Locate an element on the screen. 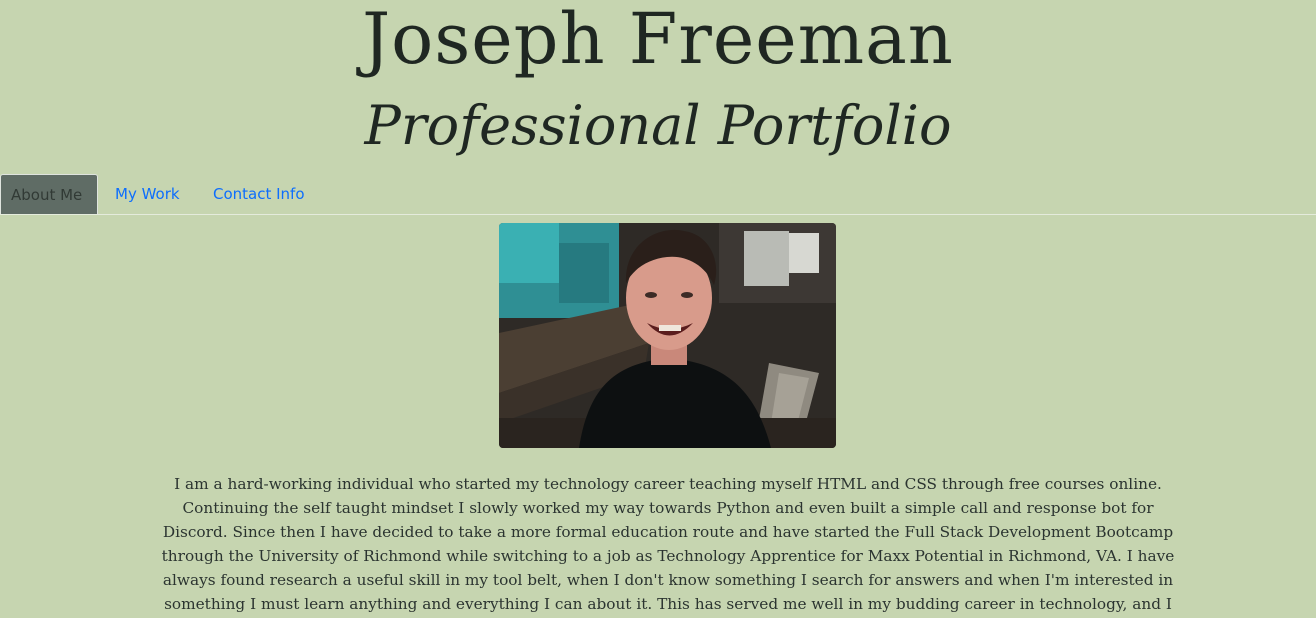 This screenshot has width=1316, height=618. tab-contact-info: Contact Info is located at coordinates (259, 194).